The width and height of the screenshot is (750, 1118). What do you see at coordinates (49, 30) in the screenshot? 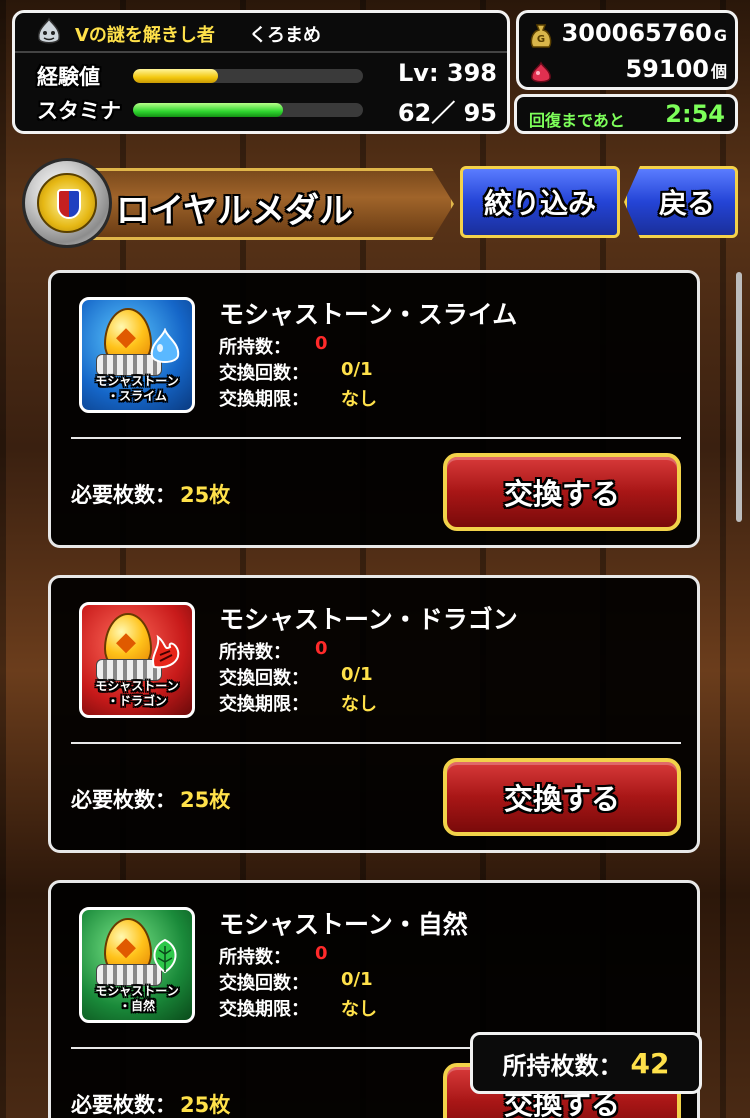
I see `metal-slime-icon` at bounding box center [49, 30].